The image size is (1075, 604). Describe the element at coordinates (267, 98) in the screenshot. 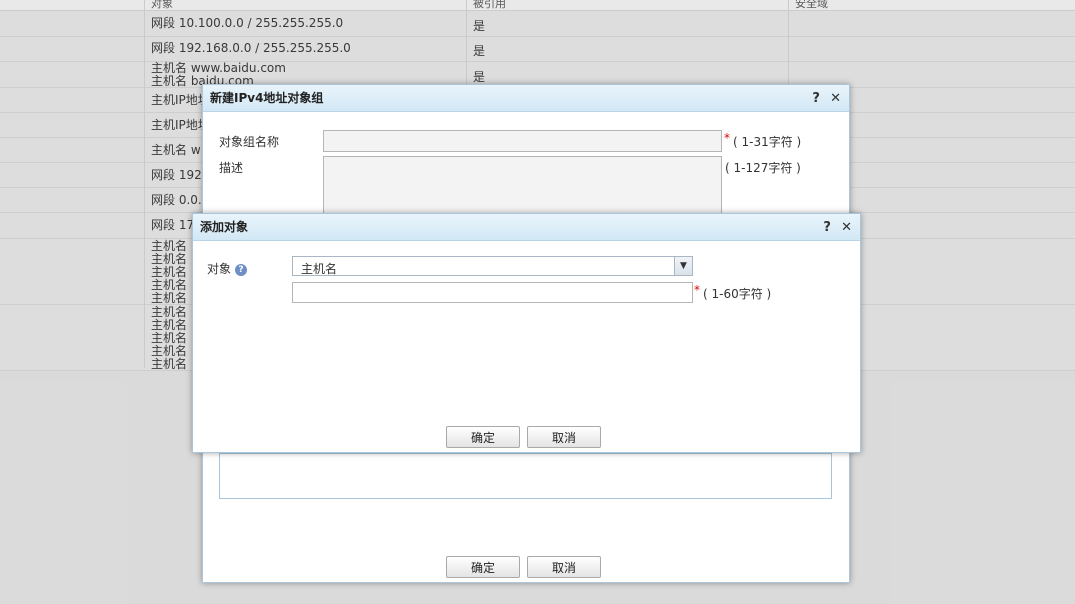

I see `dialog-title: 新建IPv4地址对象组` at that location.